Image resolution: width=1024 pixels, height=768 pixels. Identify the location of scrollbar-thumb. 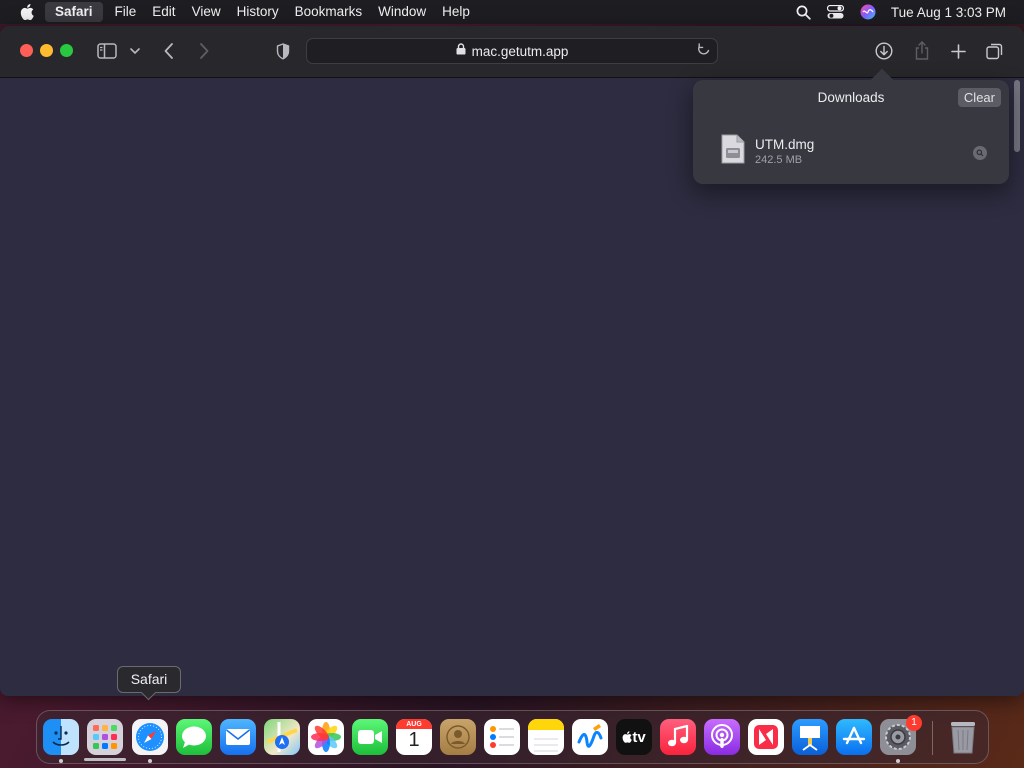
(1017, 116).